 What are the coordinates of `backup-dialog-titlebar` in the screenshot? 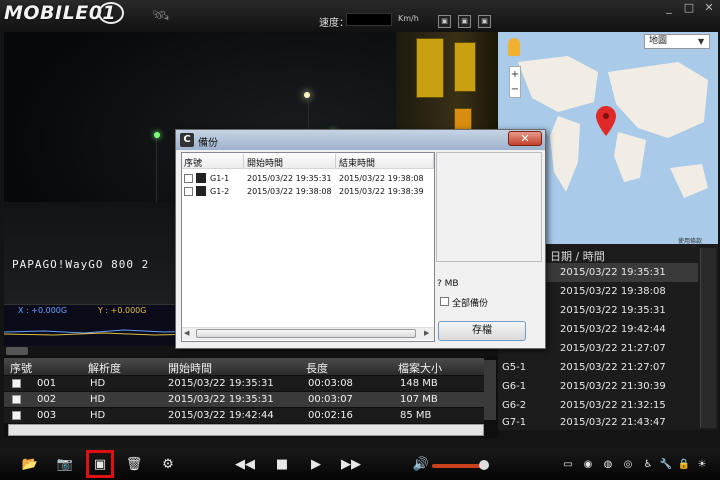 It's located at (360, 140).